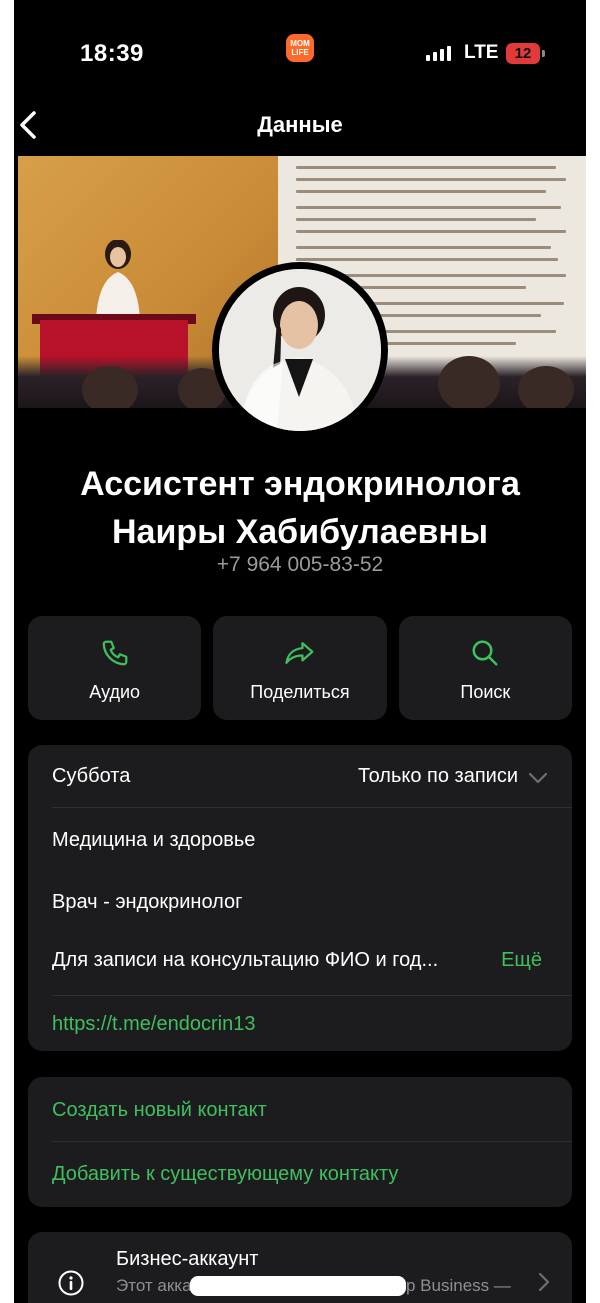  I want to click on profile-phone: +7 964 005-83-52, so click(300, 565).